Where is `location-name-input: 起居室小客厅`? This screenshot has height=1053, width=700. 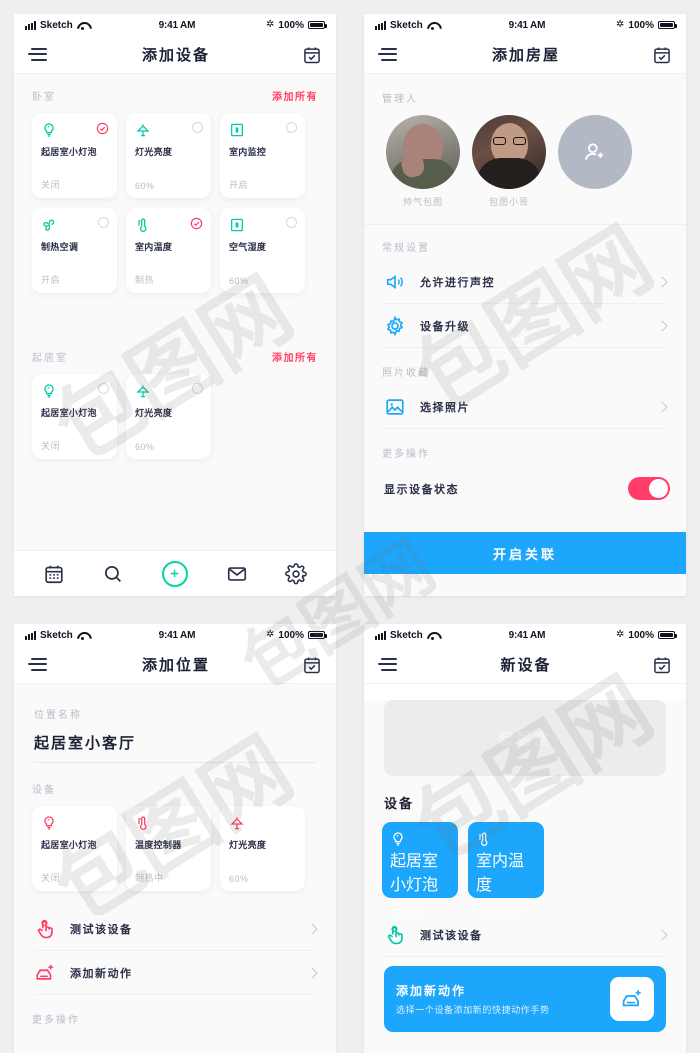
location-name-input: 起居室小客厅 is located at coordinates (175, 747).